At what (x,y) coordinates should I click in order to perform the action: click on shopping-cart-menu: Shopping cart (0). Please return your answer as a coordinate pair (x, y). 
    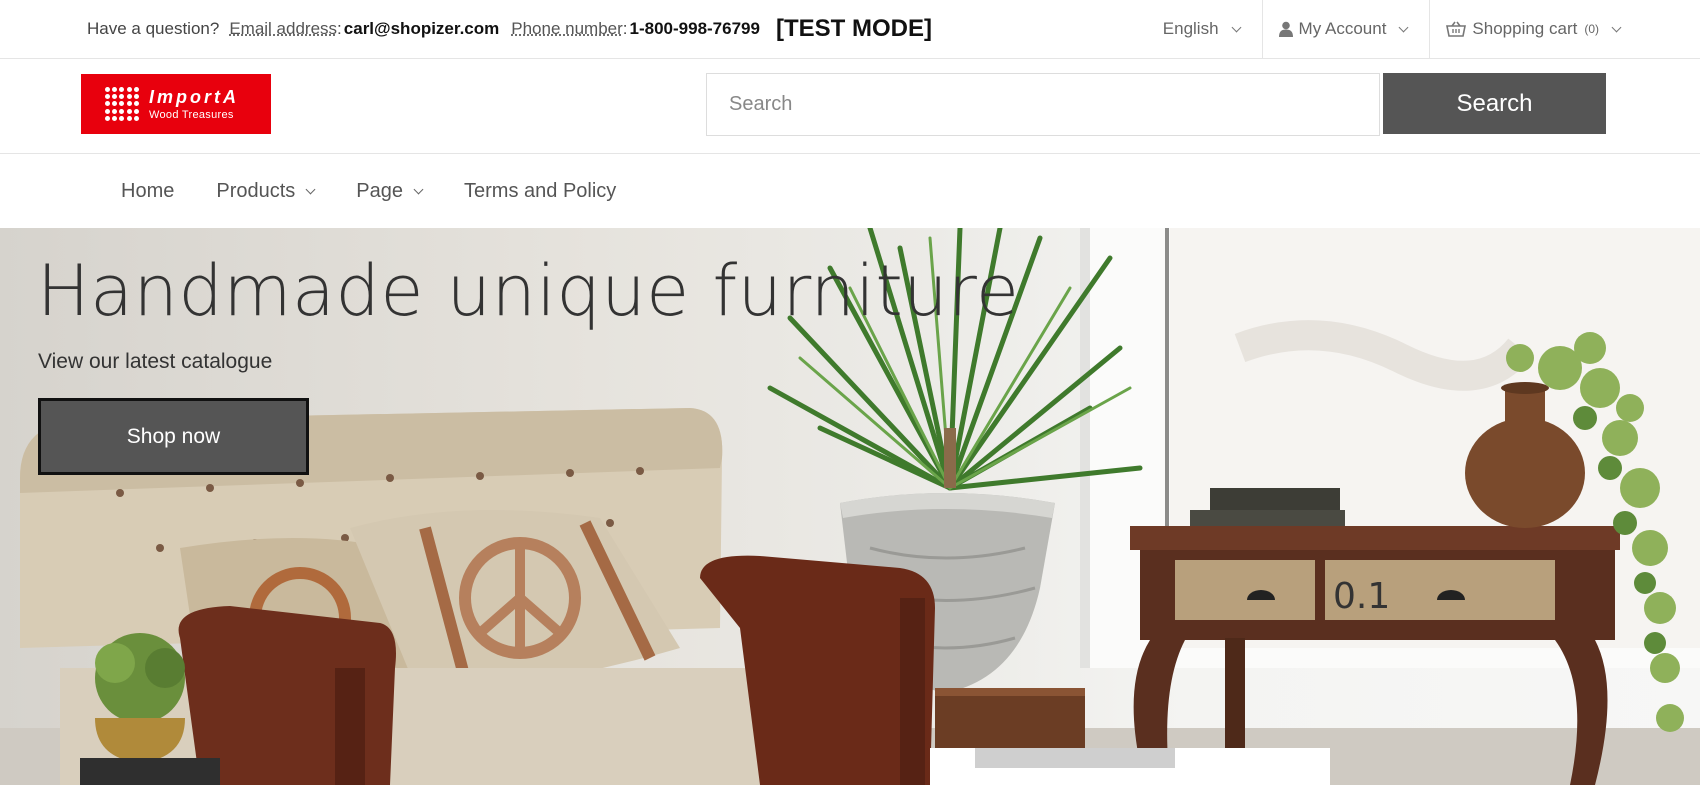
    Looking at the image, I should click on (1564, 29).